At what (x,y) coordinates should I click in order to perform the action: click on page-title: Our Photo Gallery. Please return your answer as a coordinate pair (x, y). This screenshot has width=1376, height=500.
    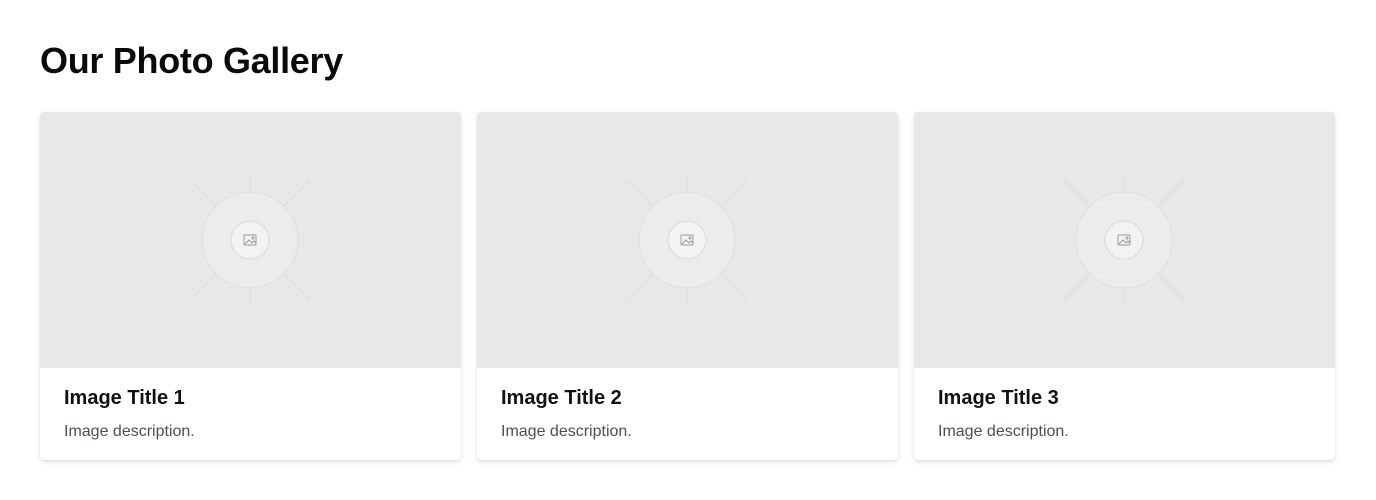
    Looking at the image, I should click on (191, 60).